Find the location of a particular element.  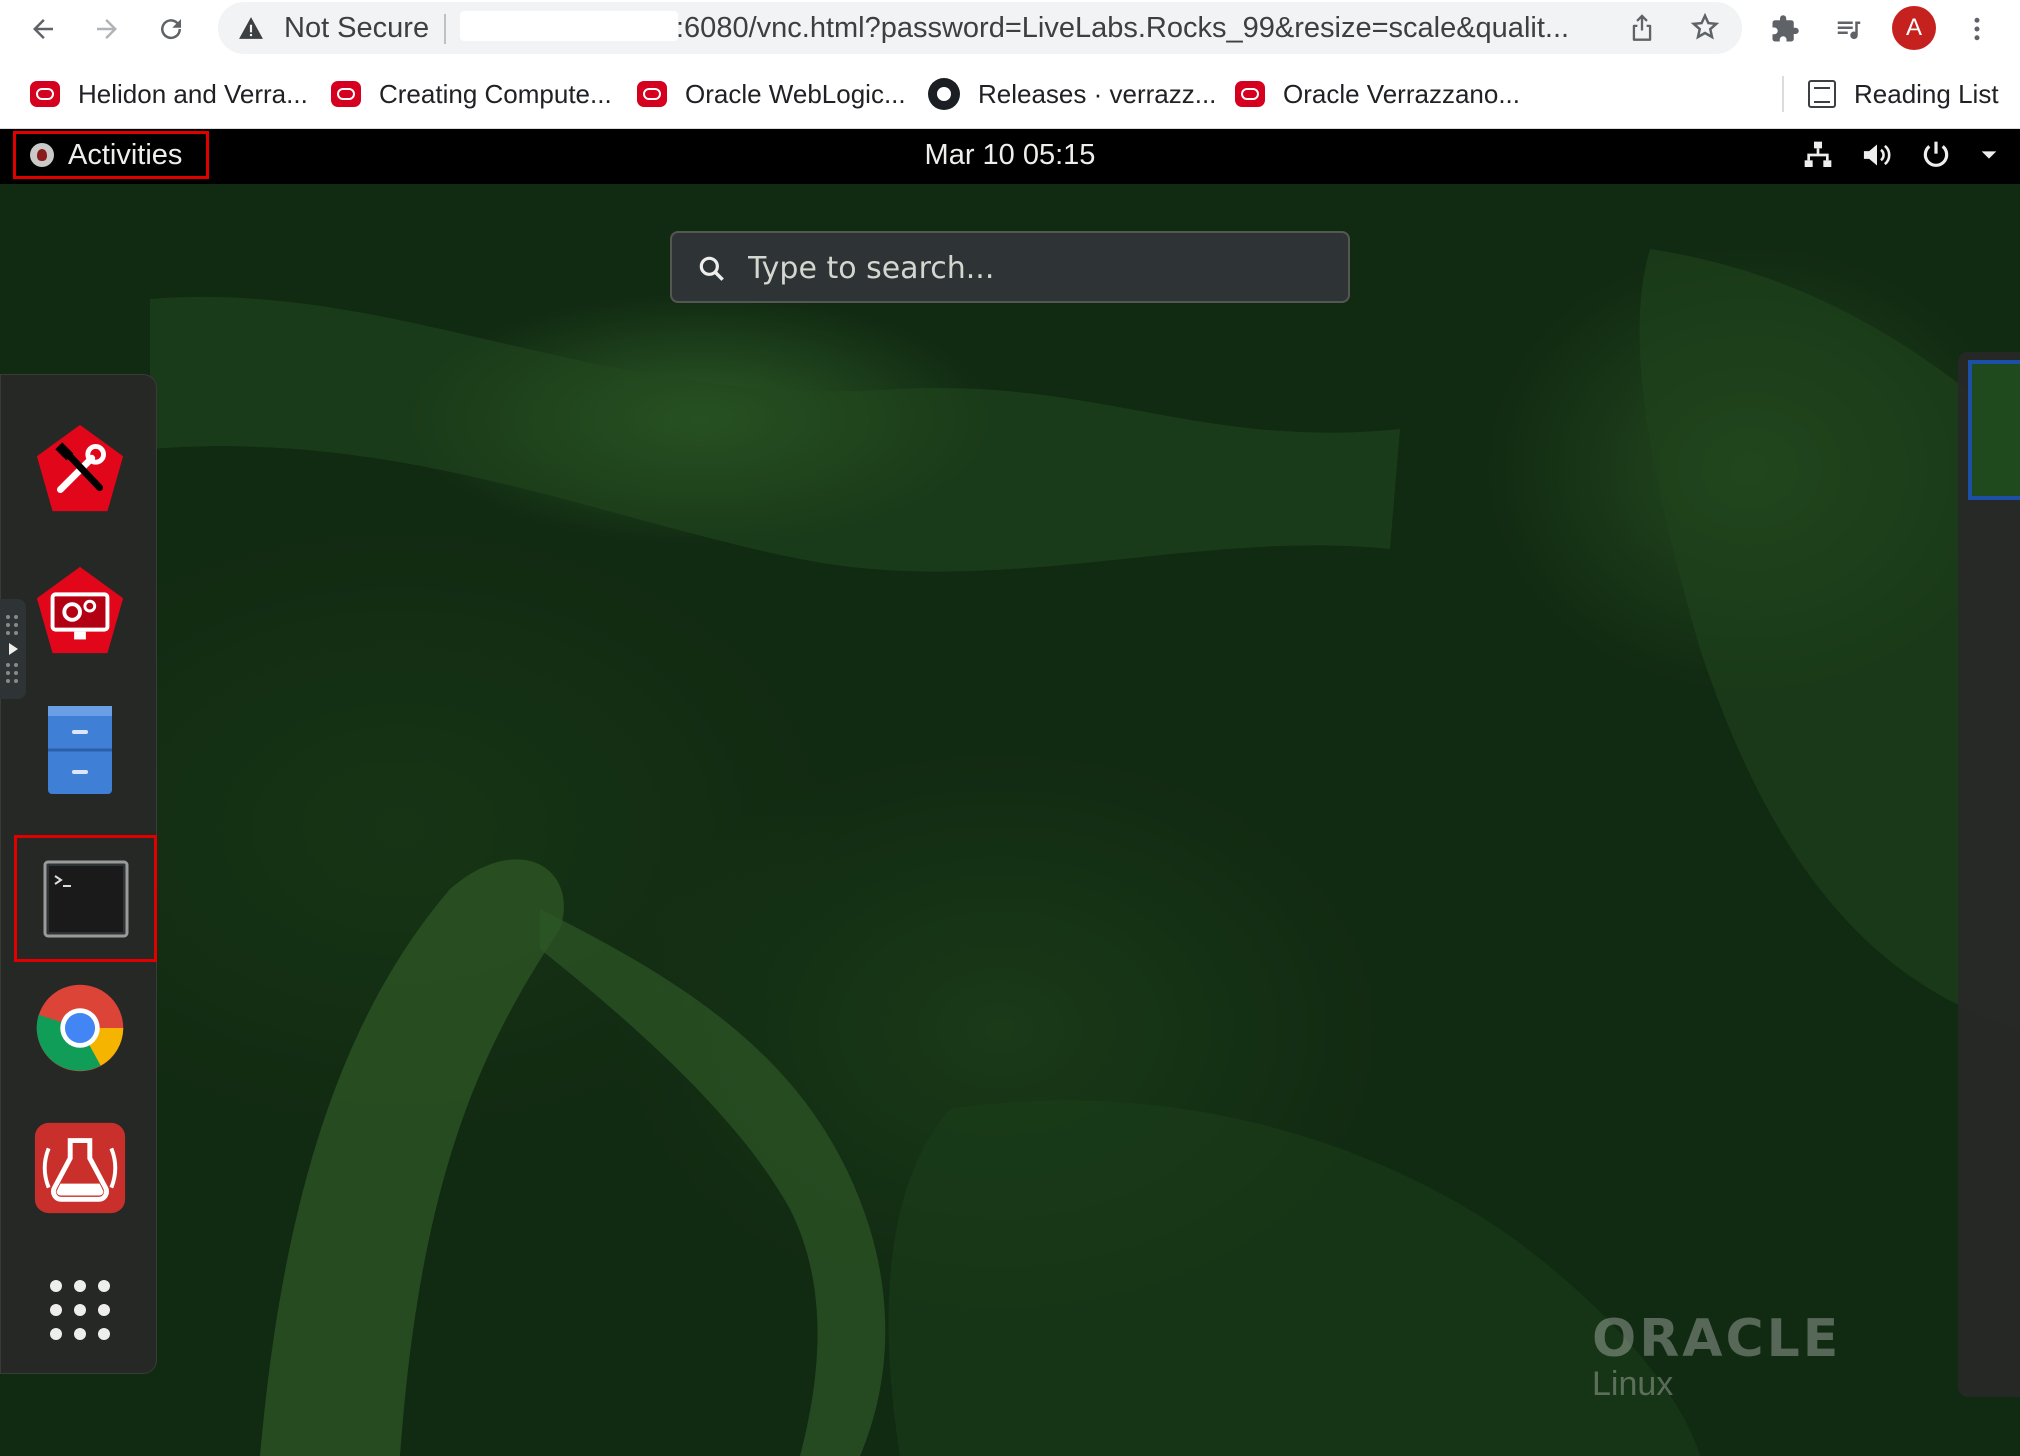

playlist-icon is located at coordinates (1849, 30).